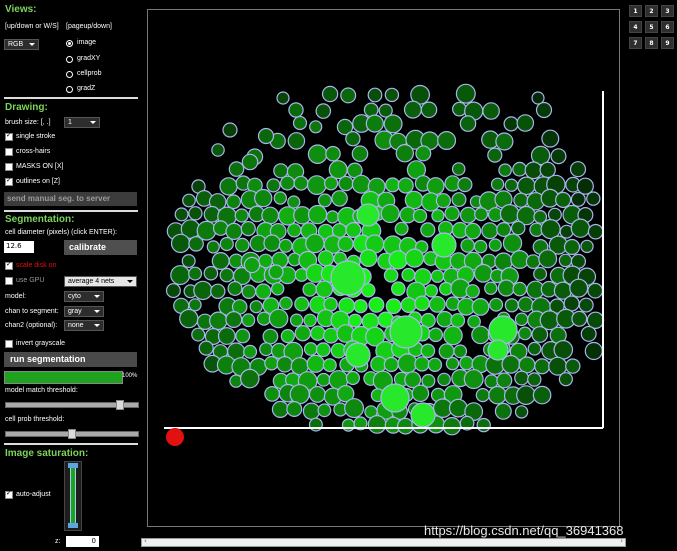  What do you see at coordinates (635, 43) in the screenshot?
I see `view-button-7: 7` at bounding box center [635, 43].